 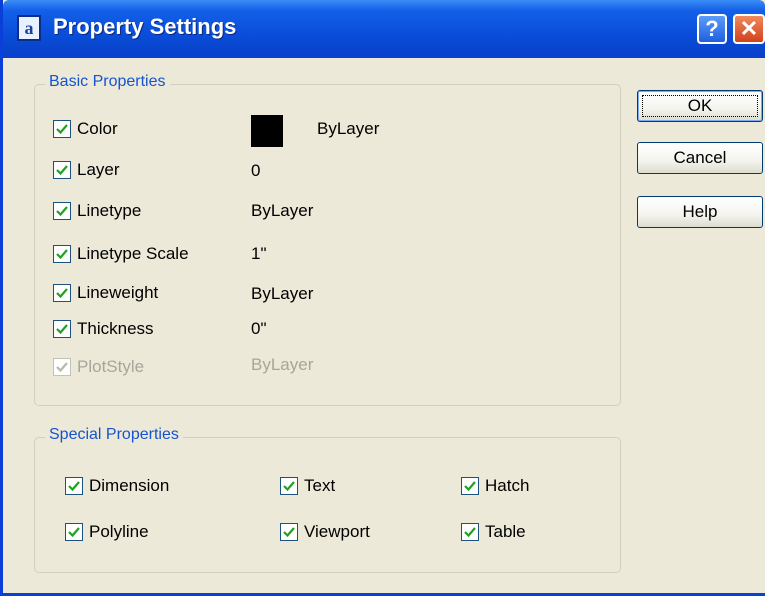 What do you see at coordinates (259, 253) in the screenshot?
I see `linetype-scale-value: 1"` at bounding box center [259, 253].